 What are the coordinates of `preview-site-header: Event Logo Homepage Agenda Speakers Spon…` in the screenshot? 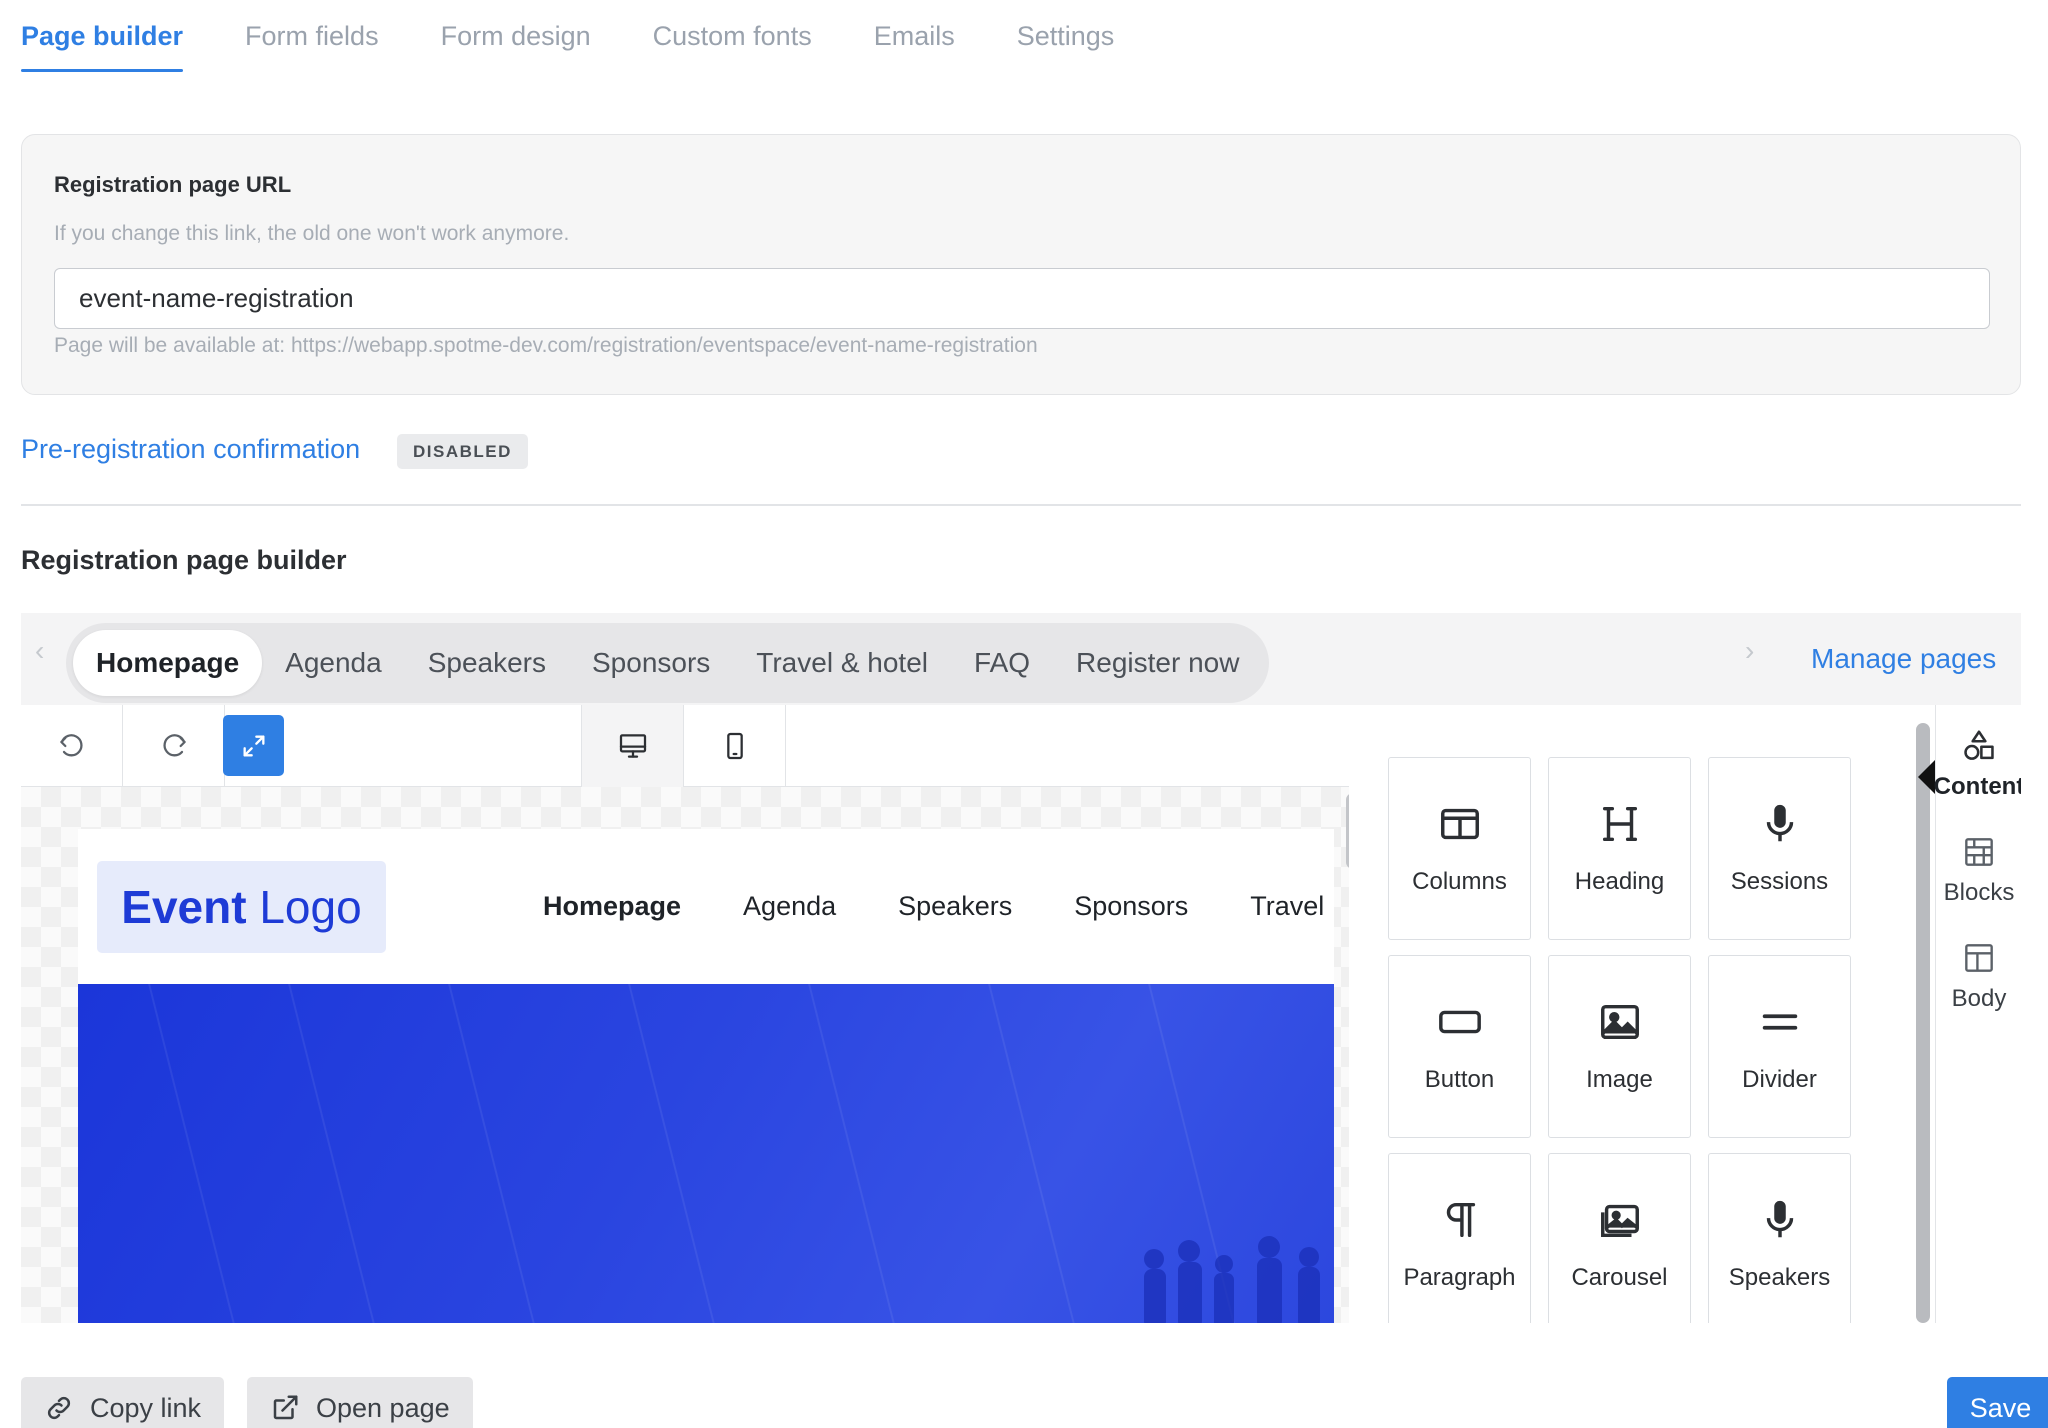 It's located at (706, 906).